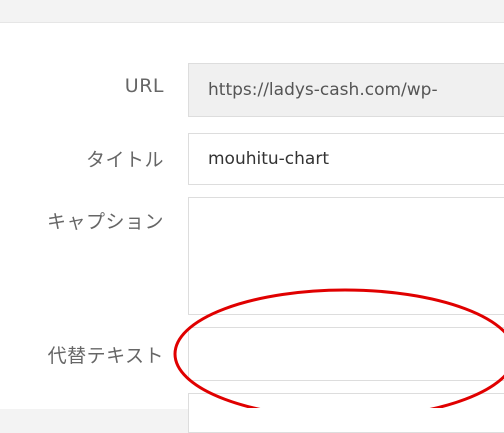 The height and width of the screenshot is (433, 504). What do you see at coordinates (346, 413) in the screenshot?
I see `next-field` at bounding box center [346, 413].